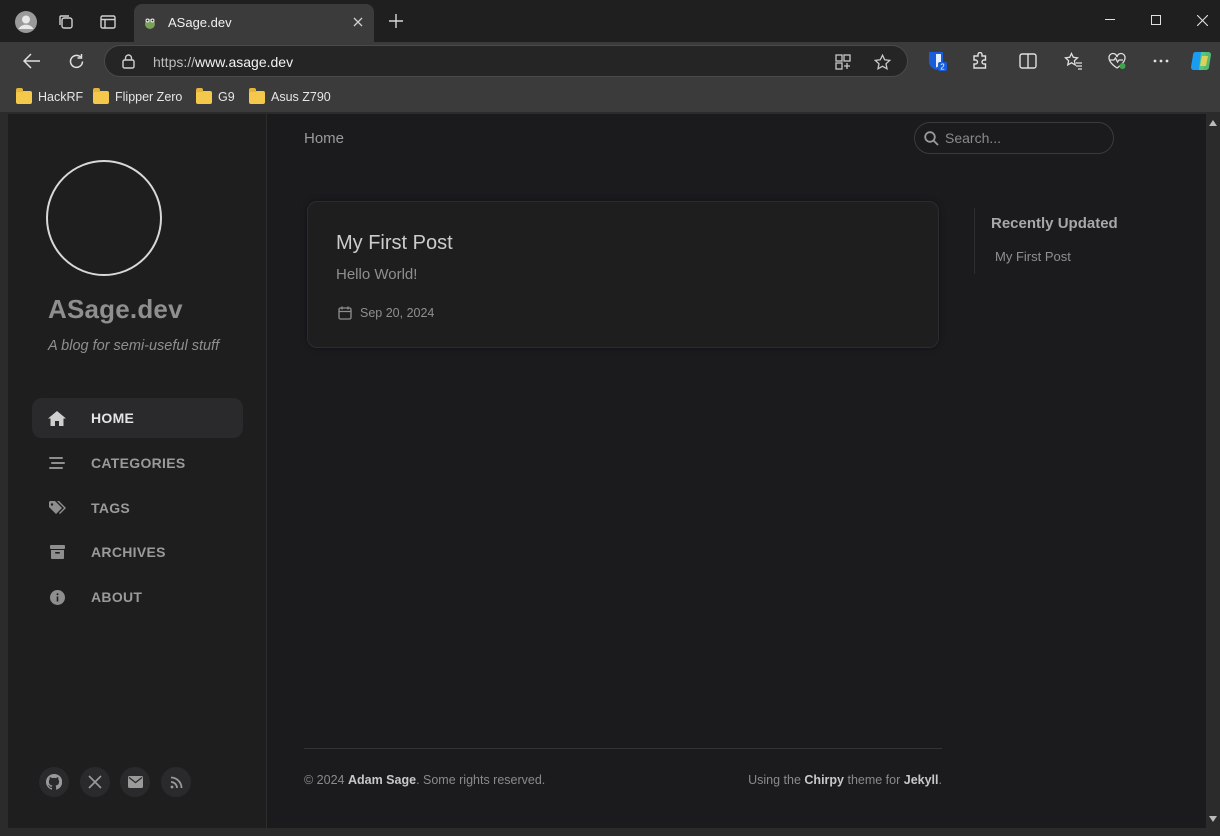 Image resolution: width=1220 pixels, height=836 pixels. I want to click on calendar-icon, so click(345, 313).